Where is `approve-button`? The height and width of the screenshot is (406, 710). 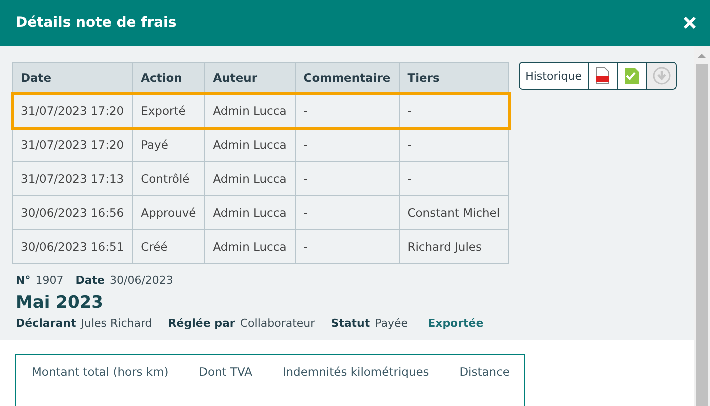
approve-button is located at coordinates (632, 76).